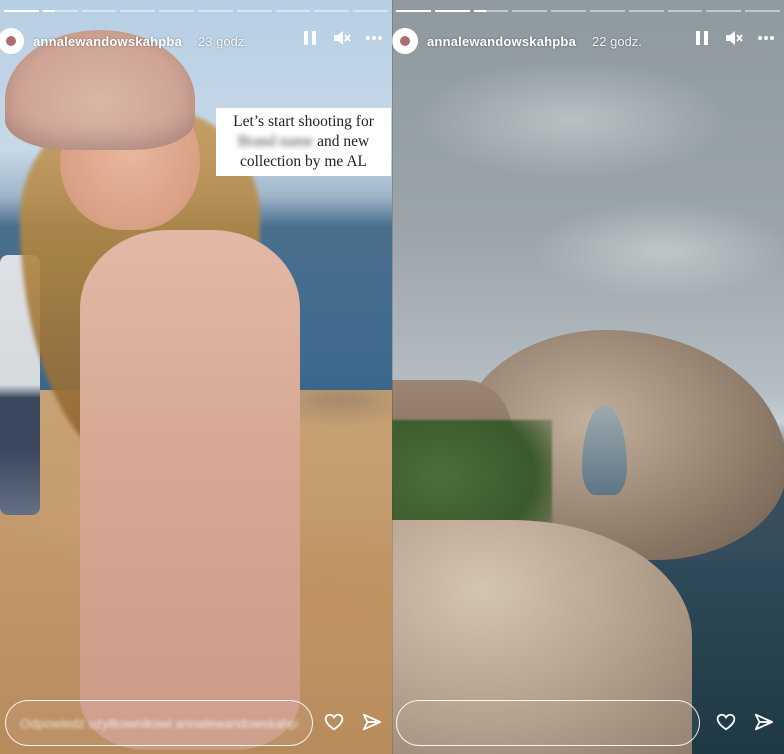  I want to click on caption-line-1: Let’s start shooting for, so click(303, 121).